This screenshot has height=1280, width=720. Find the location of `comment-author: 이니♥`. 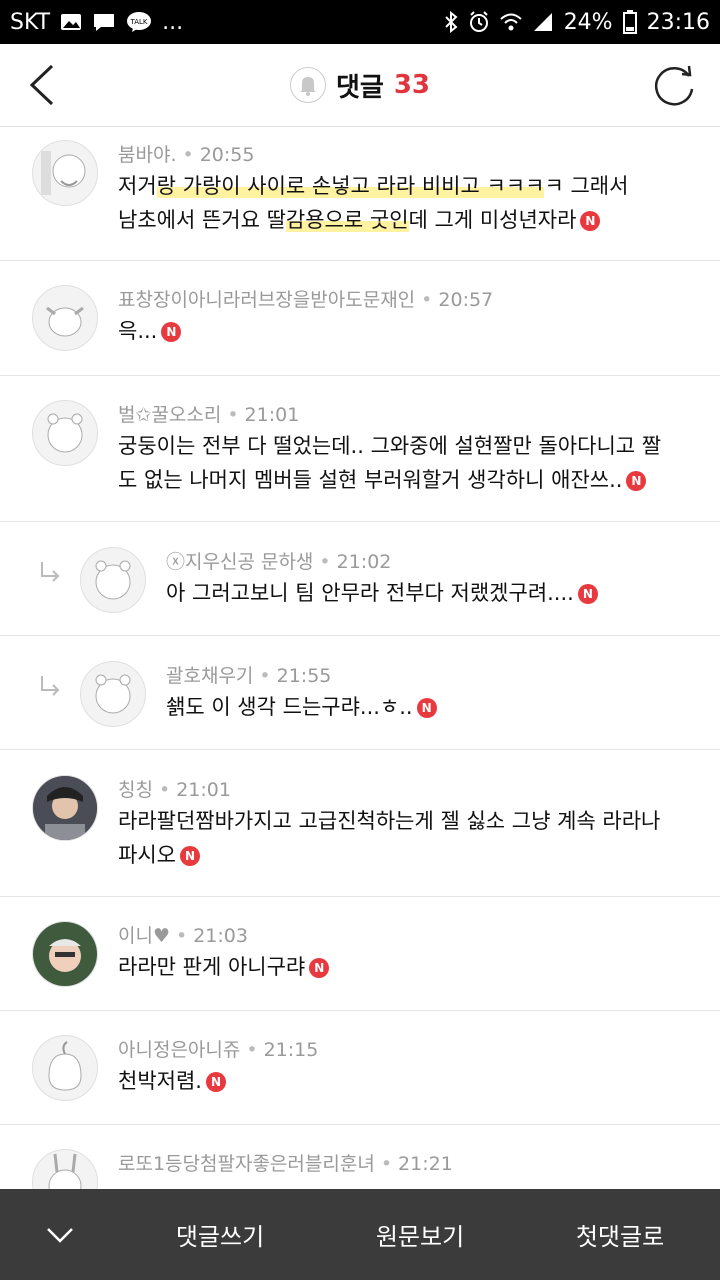

comment-author: 이니♥ is located at coordinates (144, 936).